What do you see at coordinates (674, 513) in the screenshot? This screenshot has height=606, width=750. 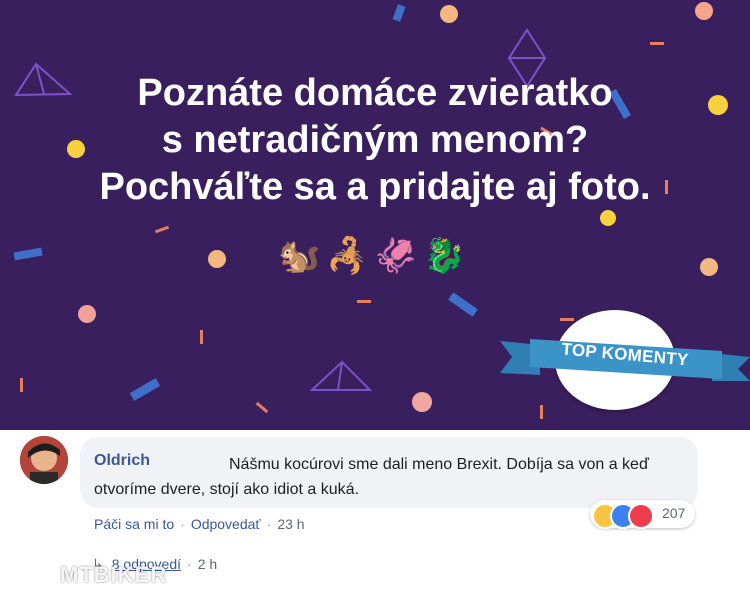 I see `reaction-count: 207` at bounding box center [674, 513].